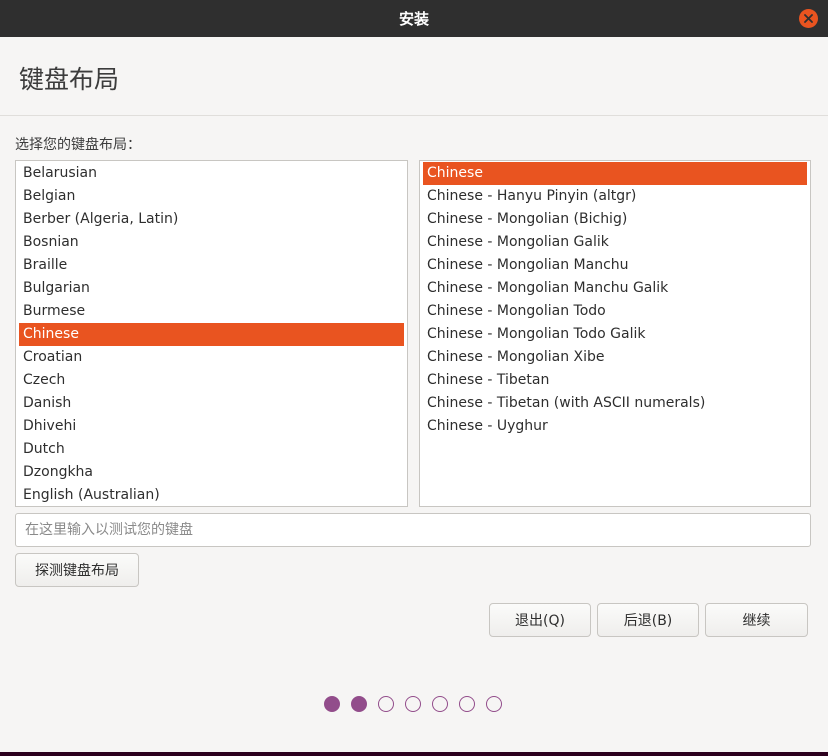 This screenshot has height=756, width=828. I want to click on layout-prompt: 选择您的键盘布局：, so click(78, 145).